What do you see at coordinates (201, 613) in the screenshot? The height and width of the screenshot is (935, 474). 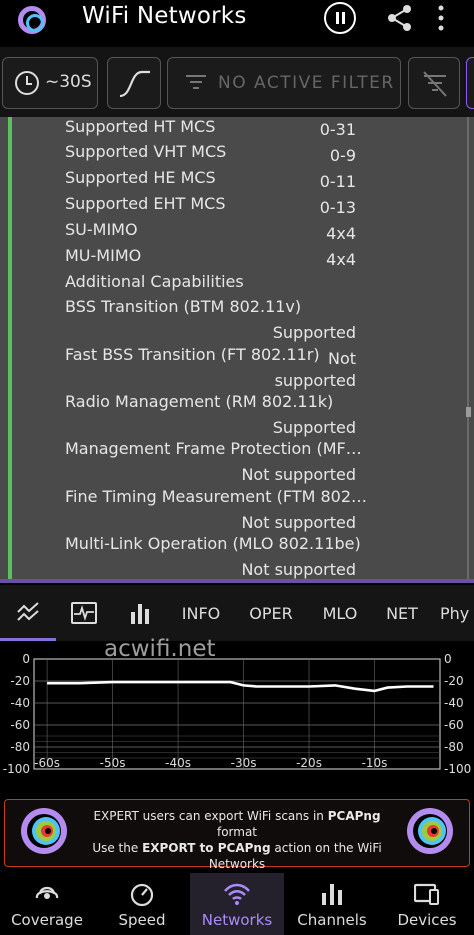 I see `tab-info: INFO` at bounding box center [201, 613].